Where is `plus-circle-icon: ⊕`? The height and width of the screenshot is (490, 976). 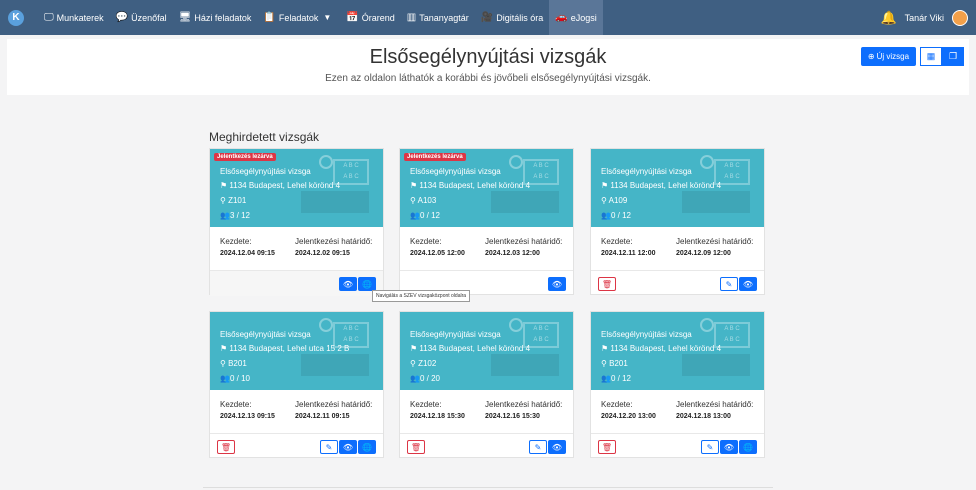 plus-circle-icon: ⊕ is located at coordinates (871, 56).